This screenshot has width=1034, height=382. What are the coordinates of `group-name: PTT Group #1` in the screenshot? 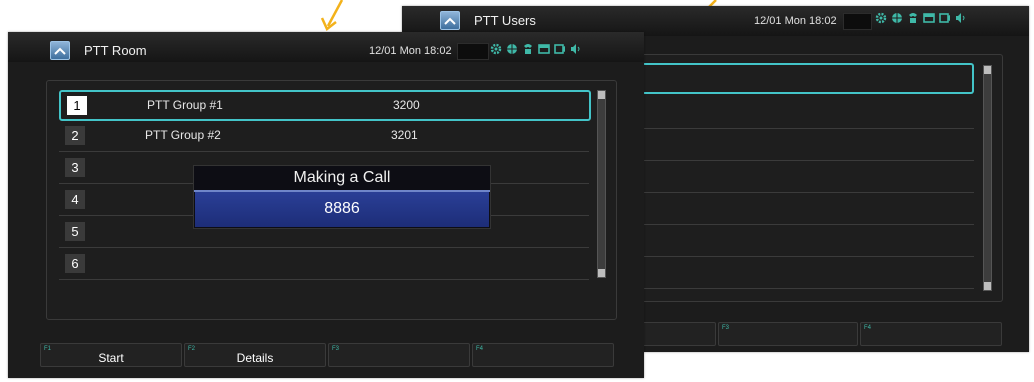 It's located at (185, 105).